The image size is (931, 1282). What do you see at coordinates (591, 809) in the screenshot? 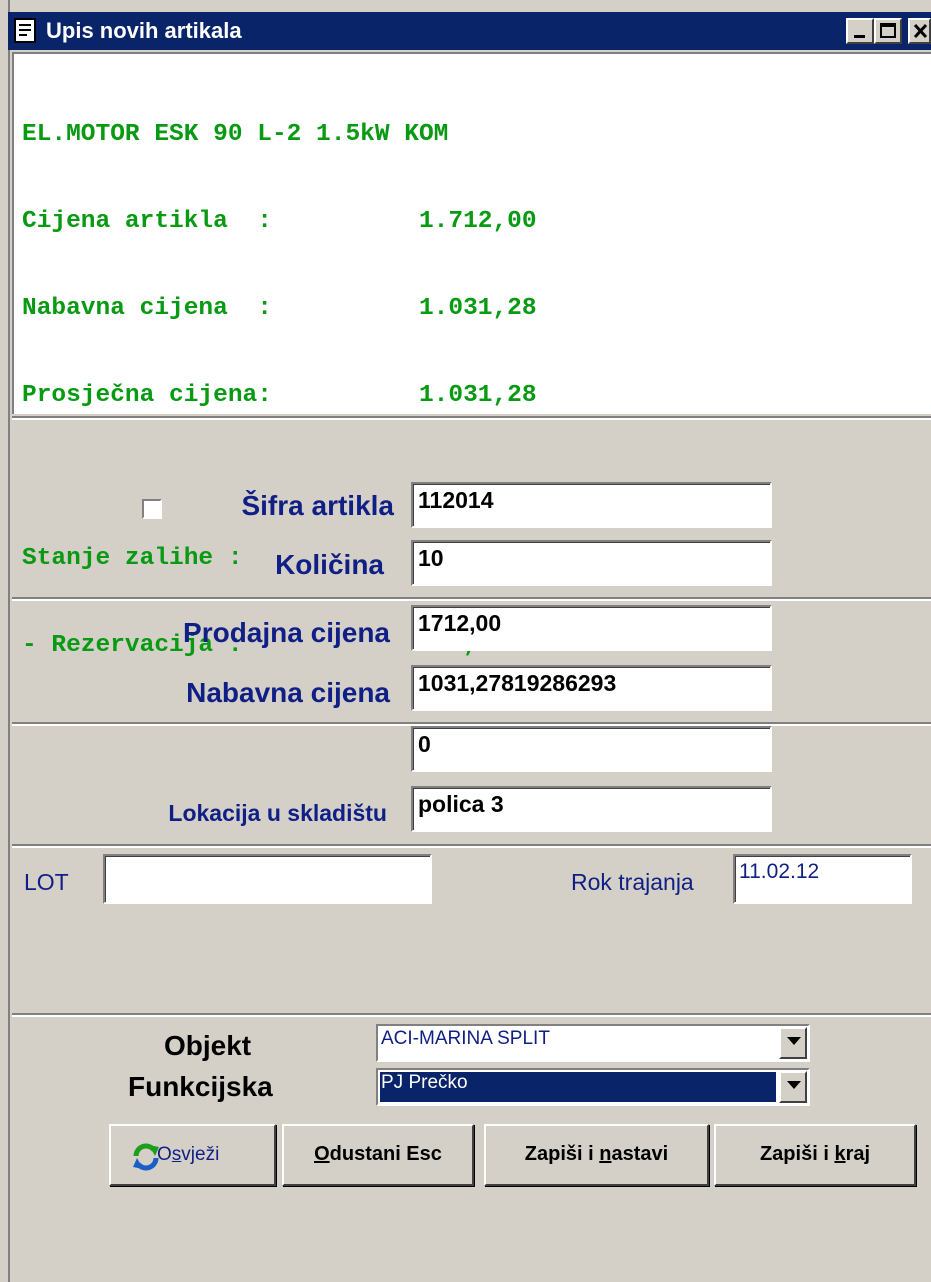
I see `lokacija-input: polica 3` at bounding box center [591, 809].